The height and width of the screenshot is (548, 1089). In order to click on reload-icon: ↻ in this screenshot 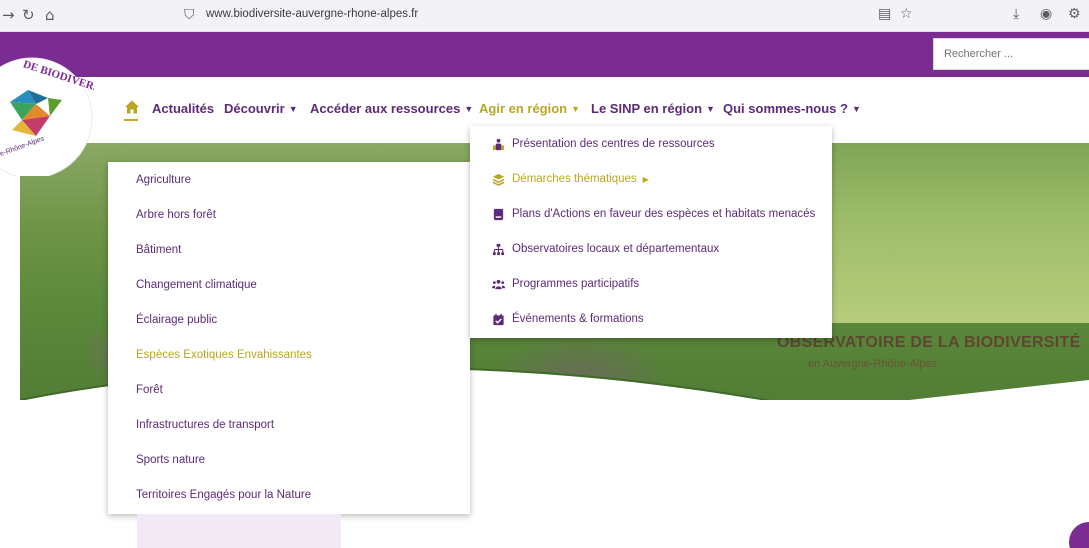, I will do `click(28, 15)`.